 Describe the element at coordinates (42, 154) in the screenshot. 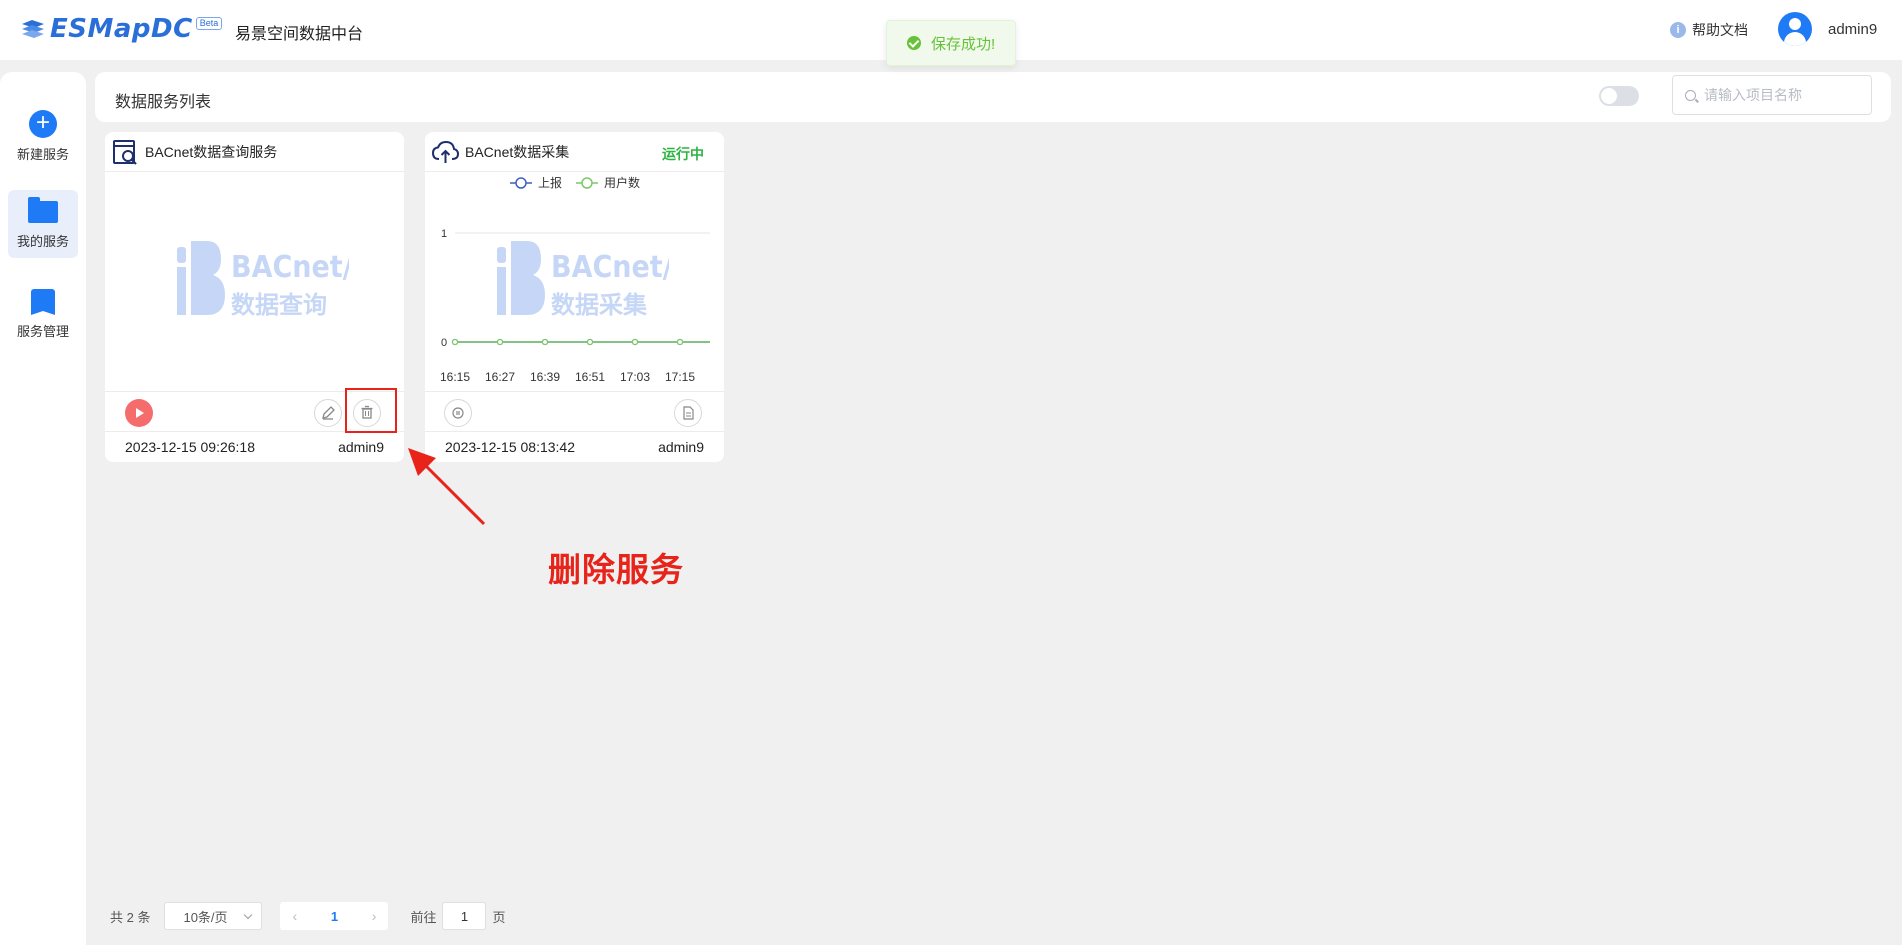

I see `sidebar-item-label: 新建服务` at that location.